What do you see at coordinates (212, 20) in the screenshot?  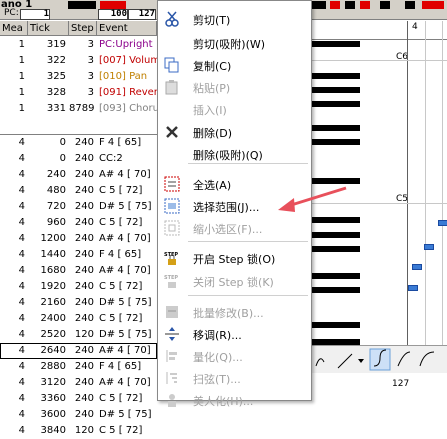 I see `menu-item-label: 剪切(T)` at bounding box center [212, 20].